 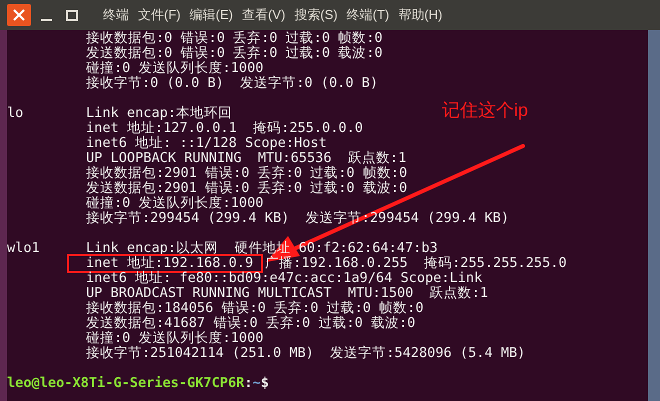 I want to click on terminal-output-line: UP LOOPBACK RUNNING MTU:65536 跃点数:1, so click(x=246, y=158).